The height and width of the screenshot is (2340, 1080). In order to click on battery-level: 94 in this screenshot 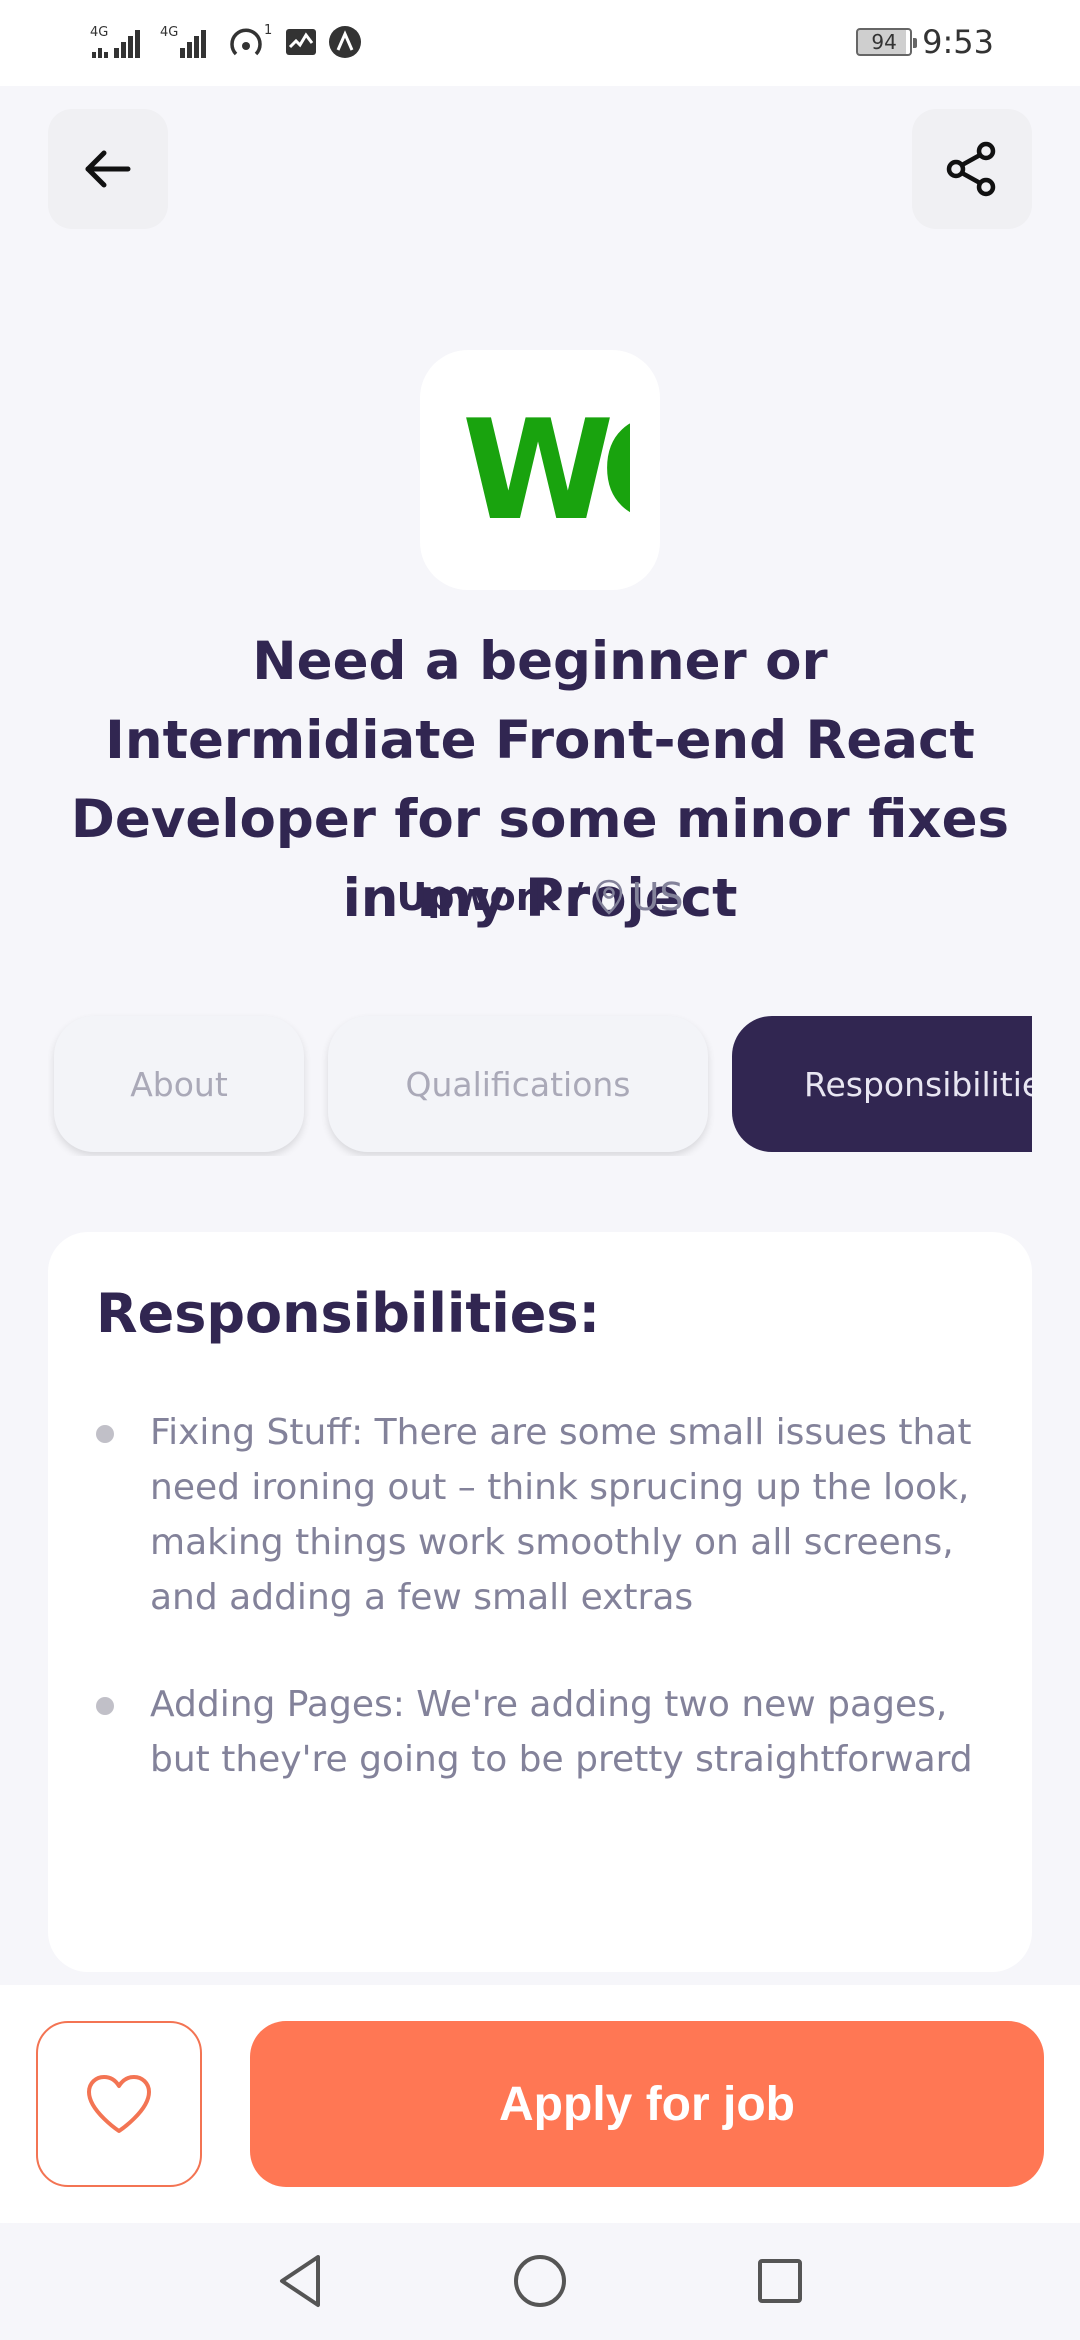, I will do `click(884, 42)`.